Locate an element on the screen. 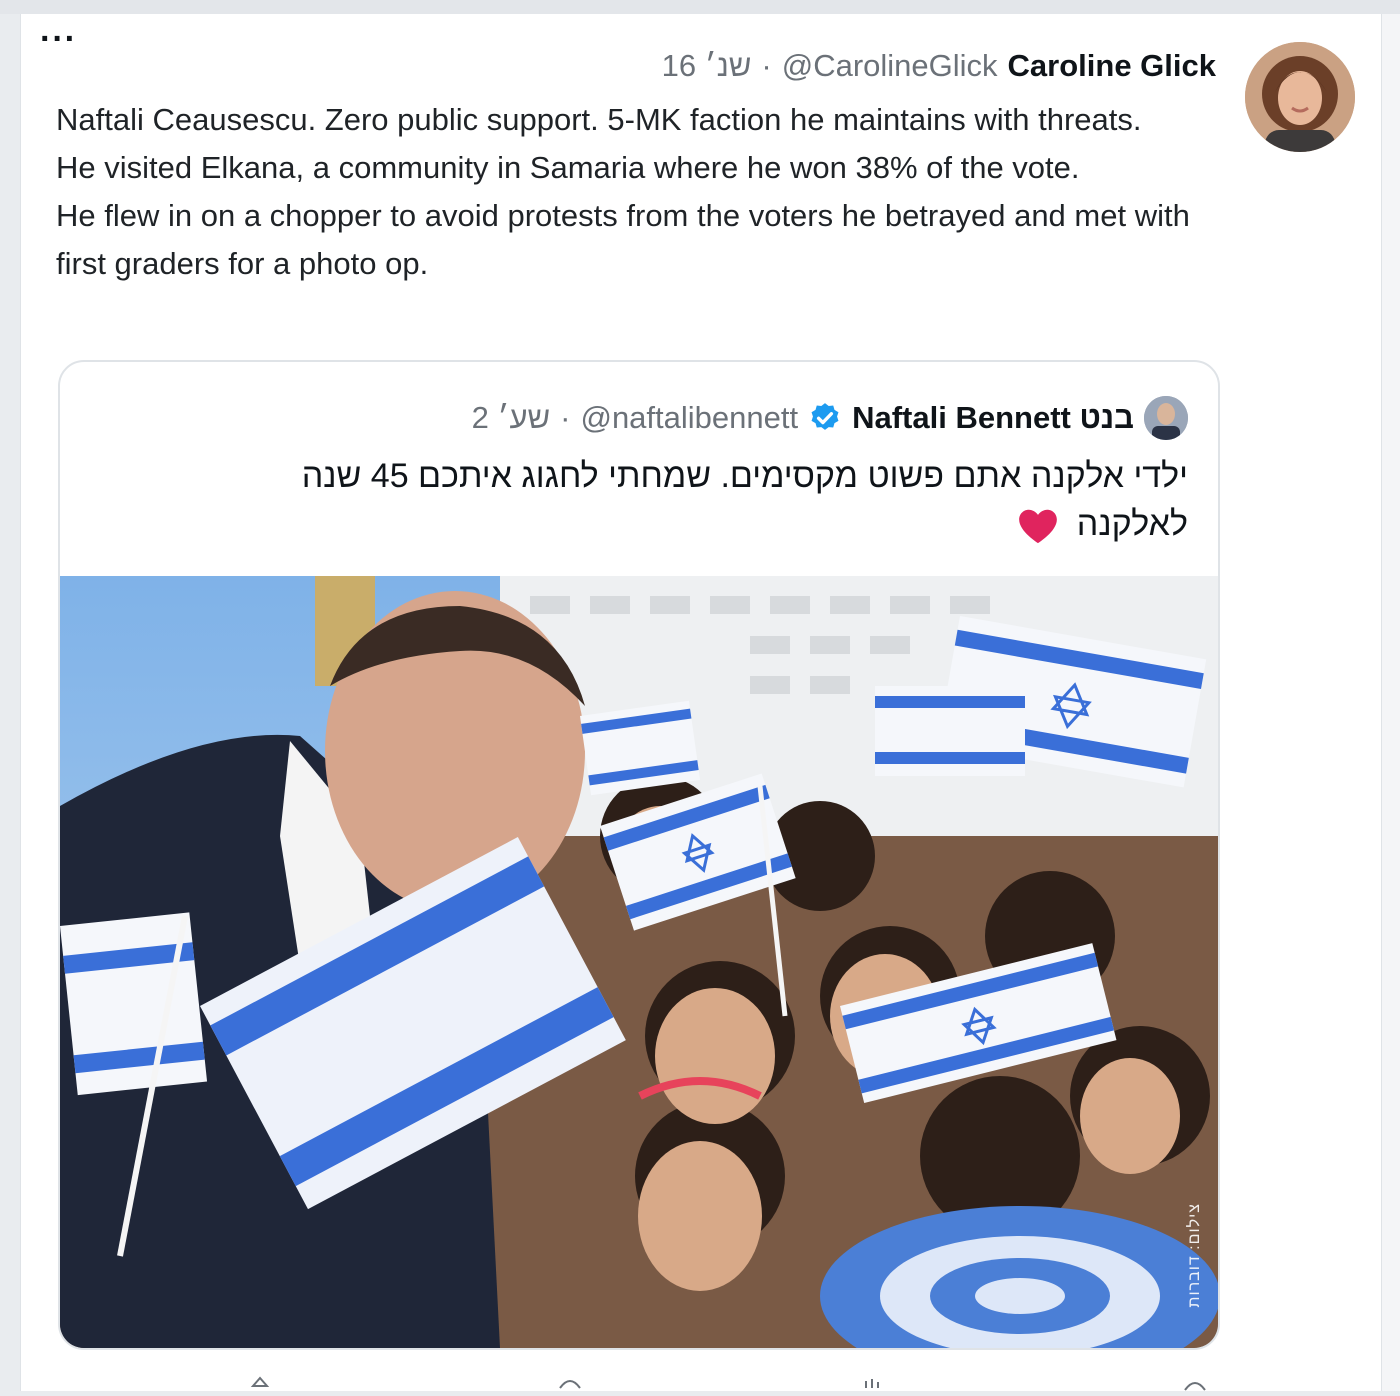  reply-icon is located at coordinates (260, 1383).